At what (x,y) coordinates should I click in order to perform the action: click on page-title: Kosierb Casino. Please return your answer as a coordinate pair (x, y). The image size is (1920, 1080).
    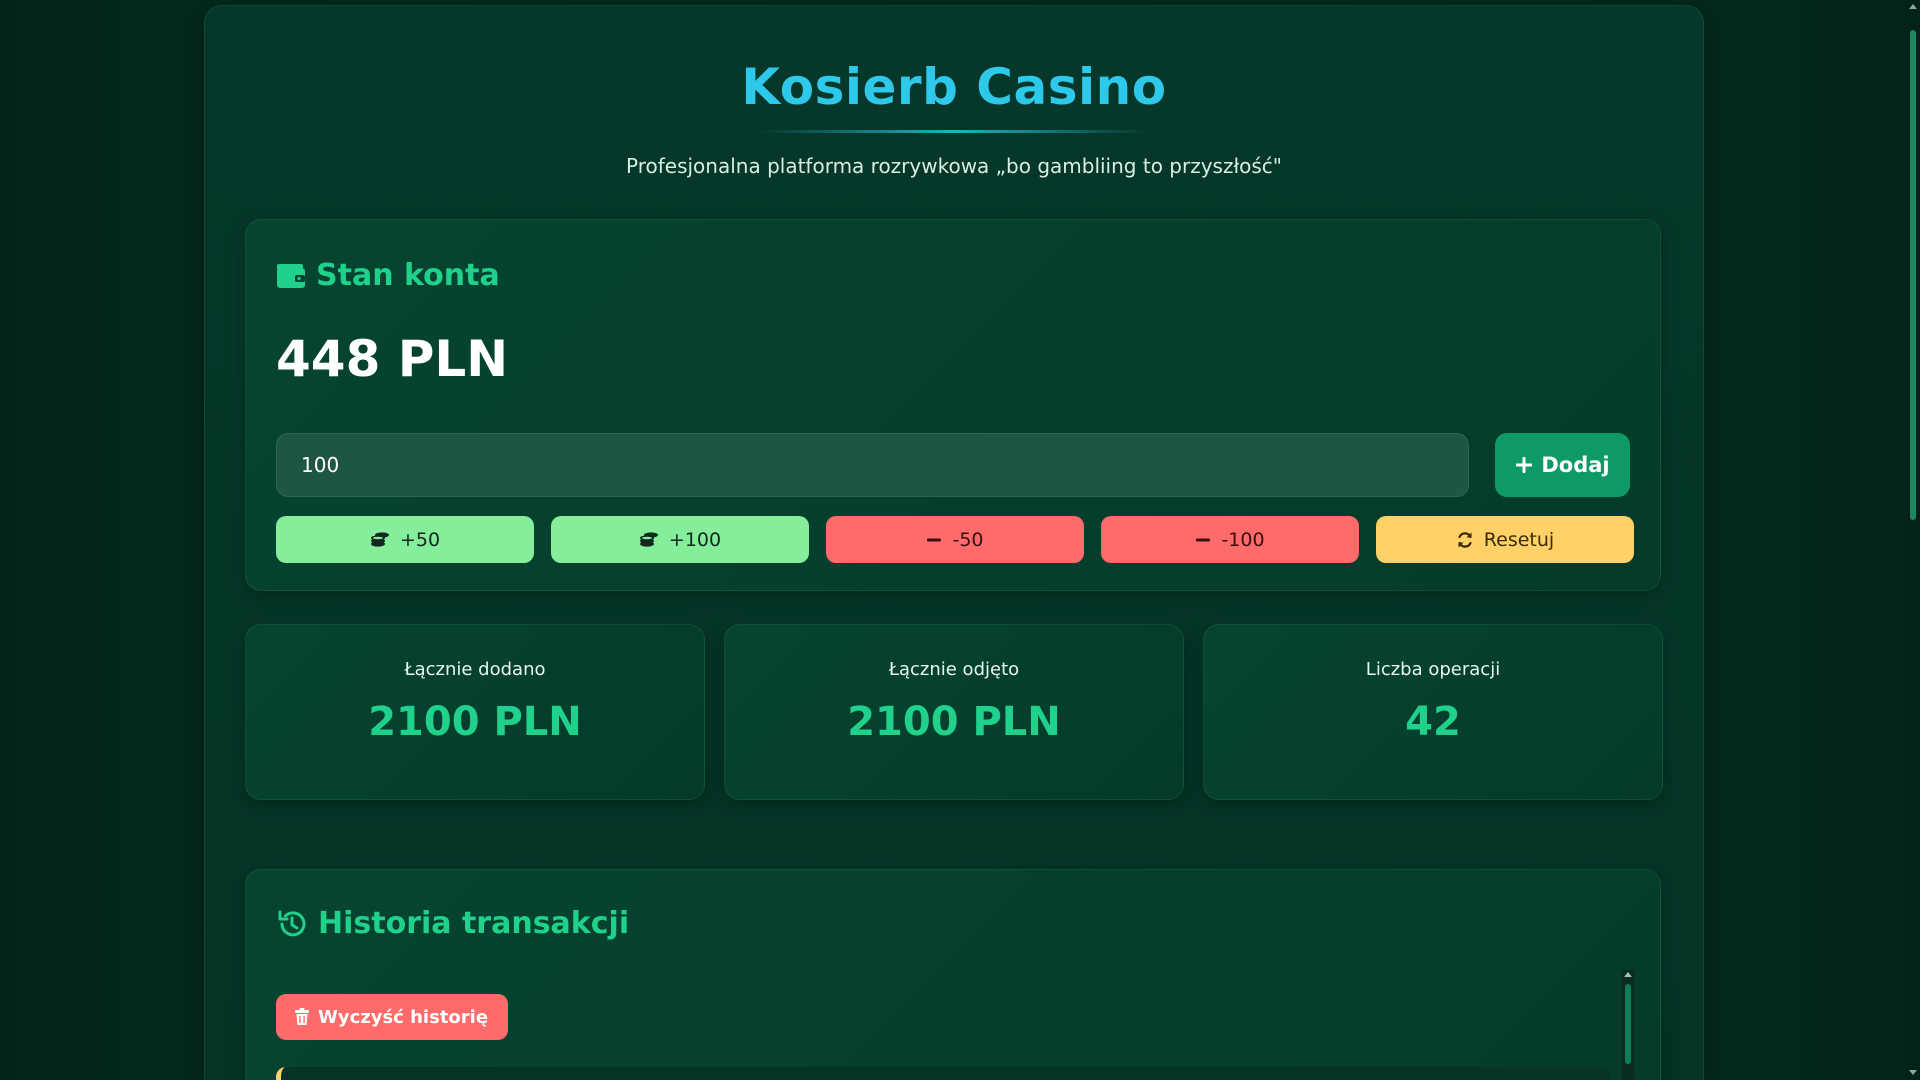
    Looking at the image, I should click on (954, 87).